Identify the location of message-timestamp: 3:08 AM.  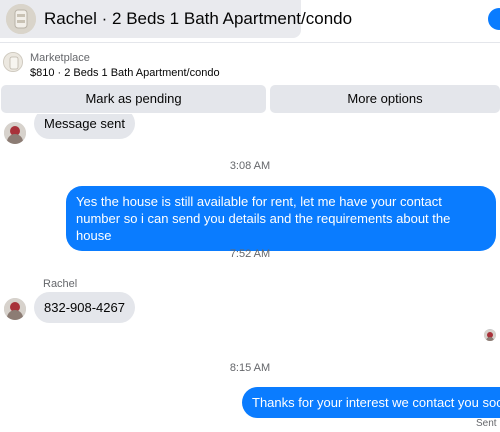
(250, 166).